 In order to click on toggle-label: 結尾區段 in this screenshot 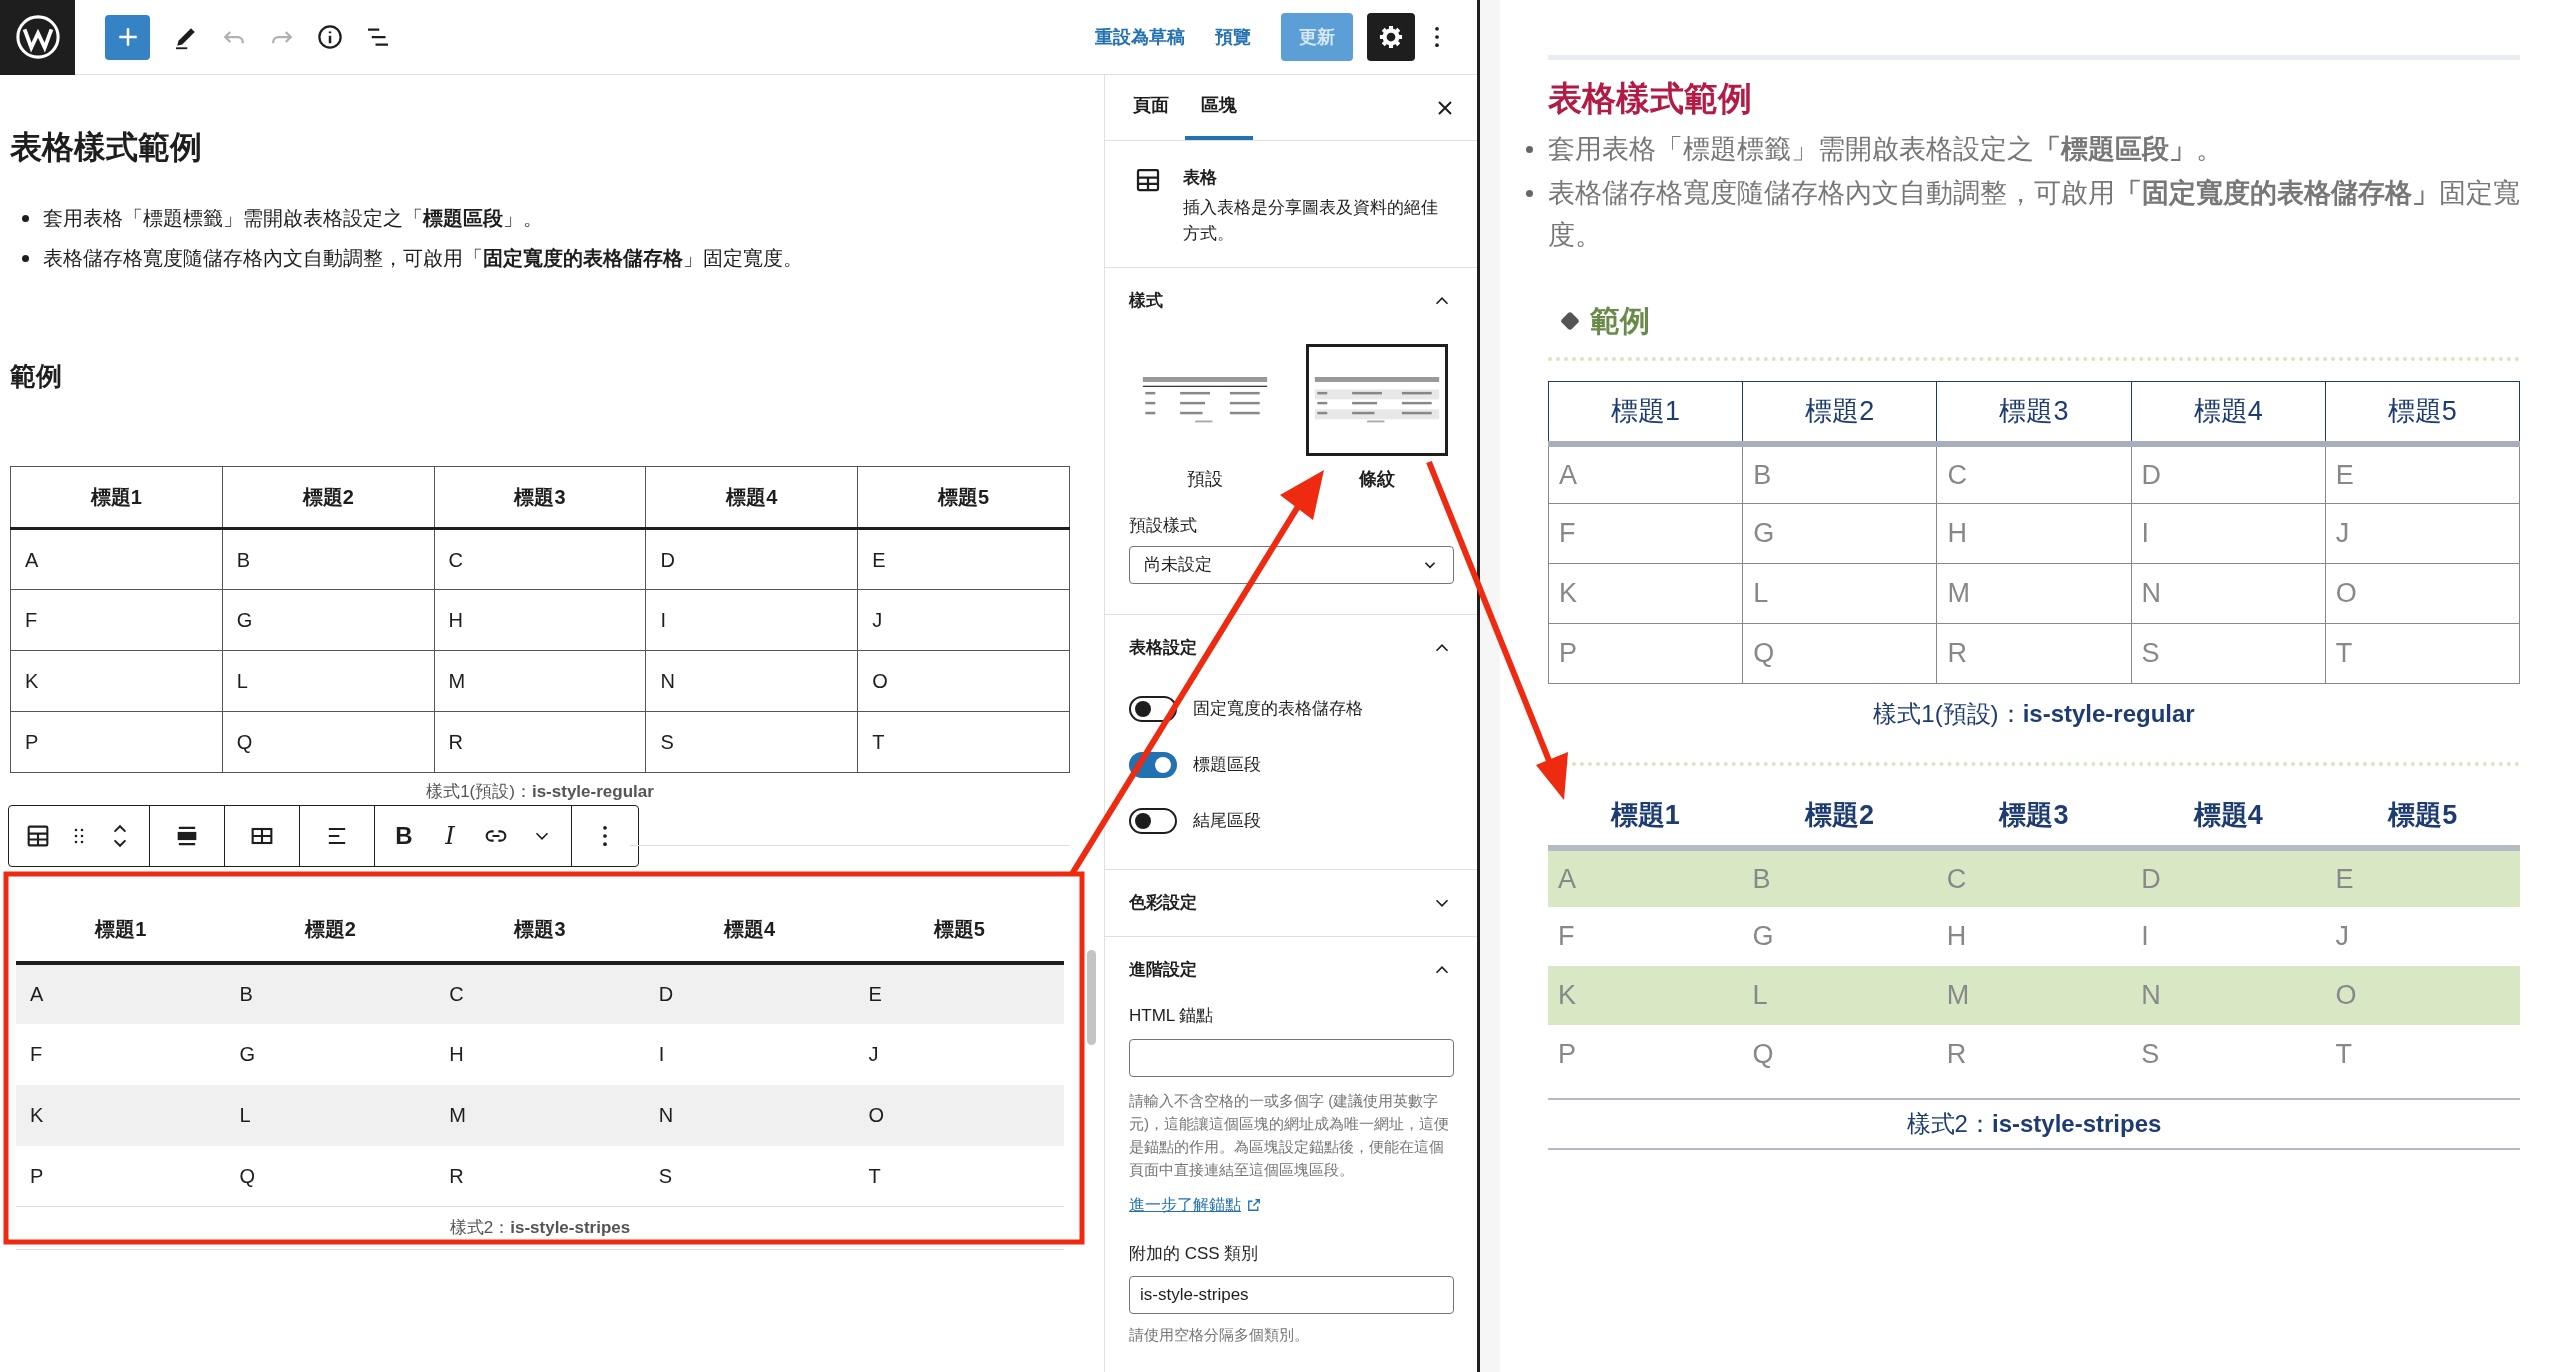, I will do `click(1227, 821)`.